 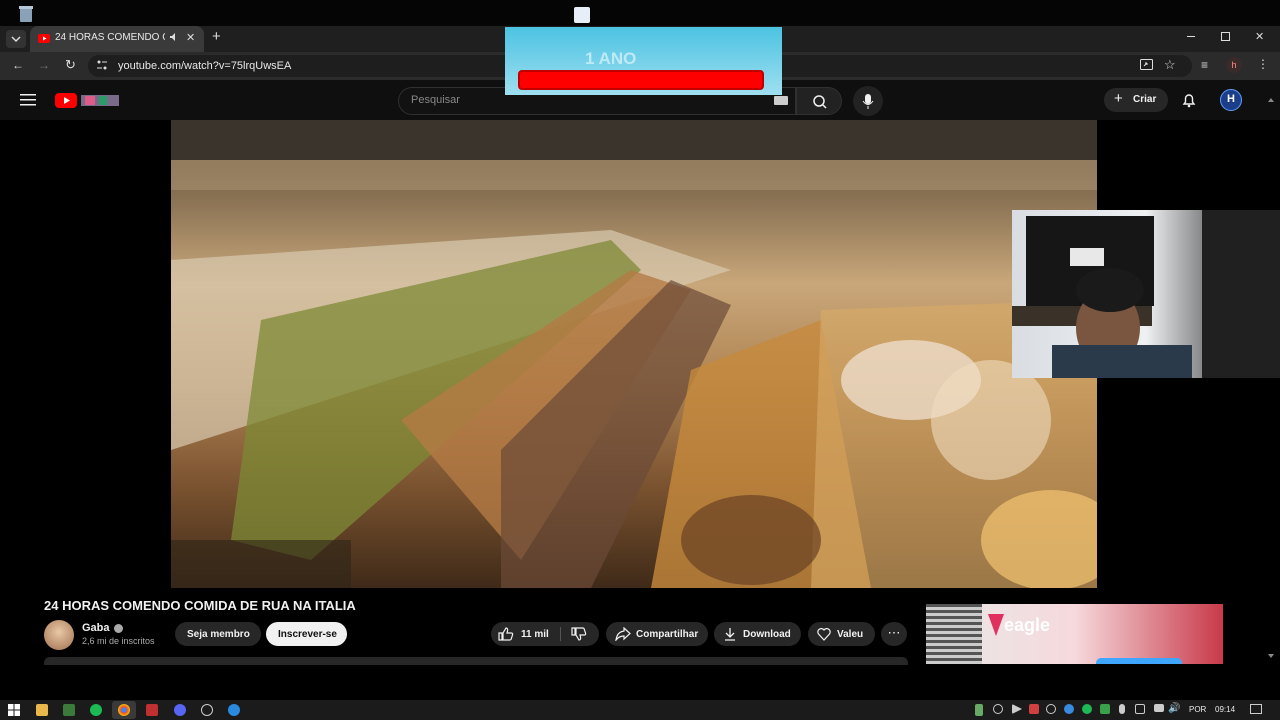 I want to click on voice-search-button, so click(x=868, y=101).